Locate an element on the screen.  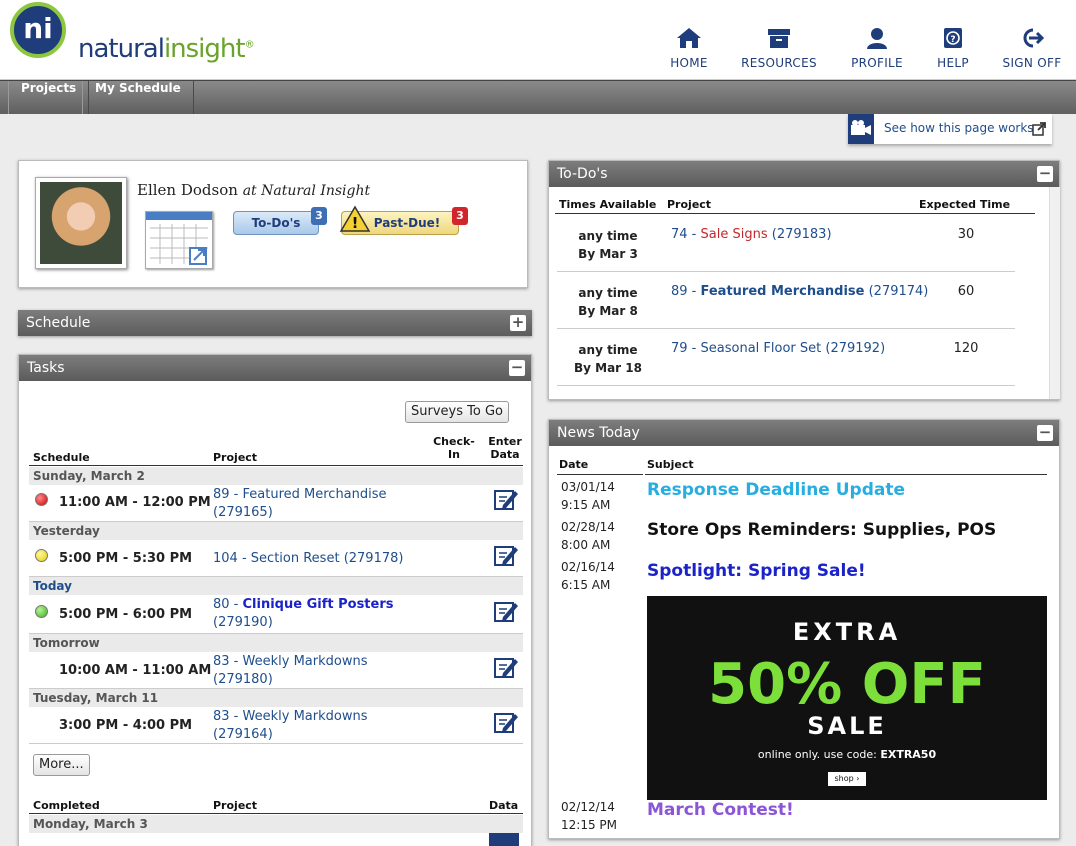
col-todo-project: Project is located at coordinates (689, 204).